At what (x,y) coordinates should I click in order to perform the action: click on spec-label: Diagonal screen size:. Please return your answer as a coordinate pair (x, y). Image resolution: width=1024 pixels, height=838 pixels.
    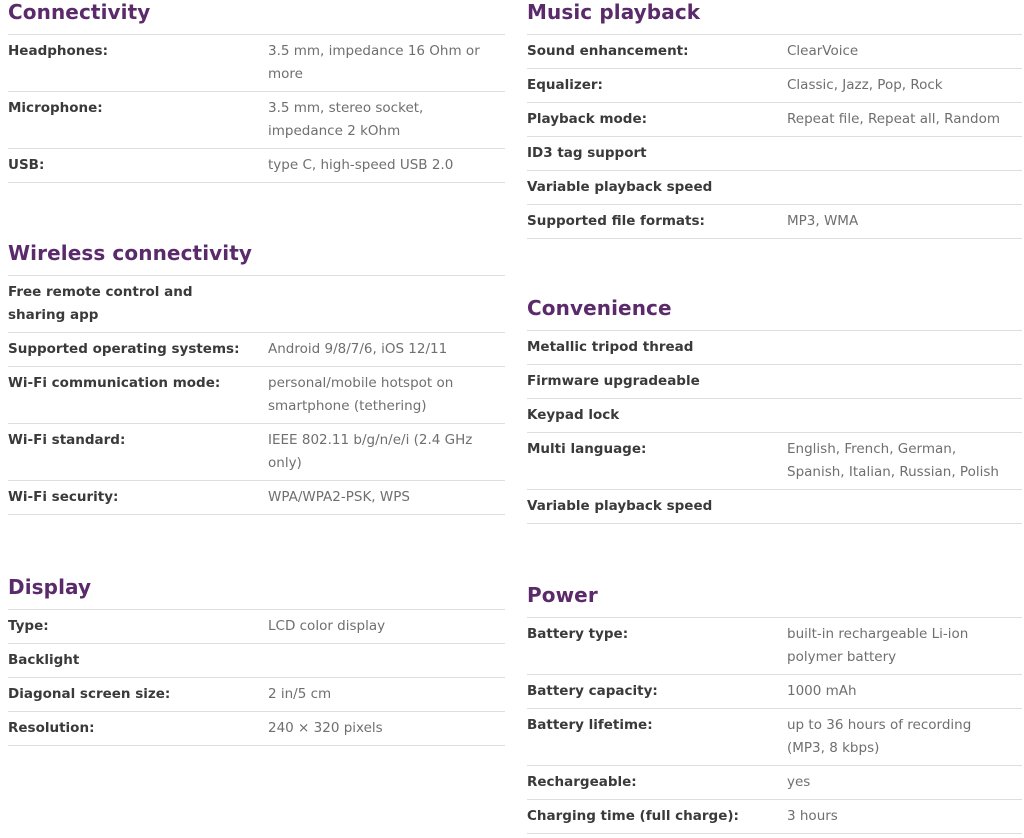
    Looking at the image, I should click on (89, 694).